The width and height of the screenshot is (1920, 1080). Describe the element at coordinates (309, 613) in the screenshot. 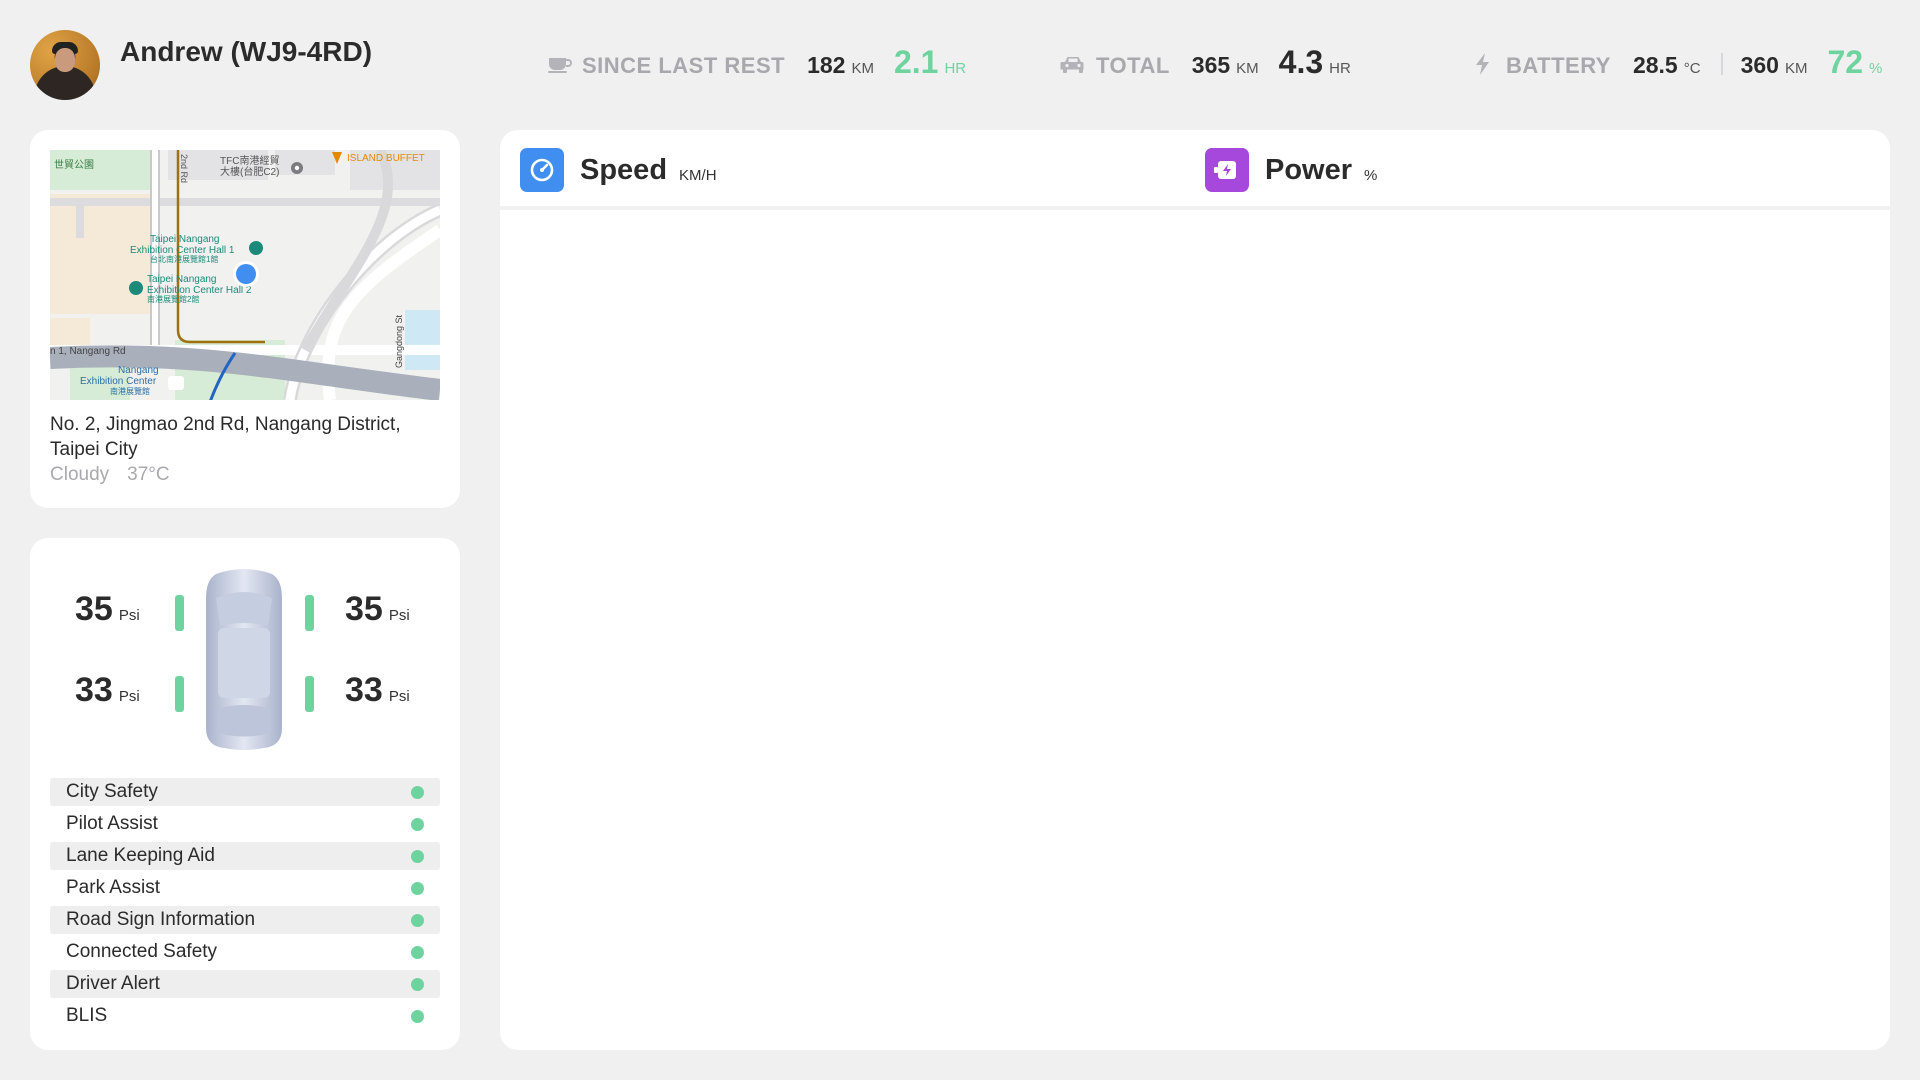

I see `tire-front-right-indicator` at that location.